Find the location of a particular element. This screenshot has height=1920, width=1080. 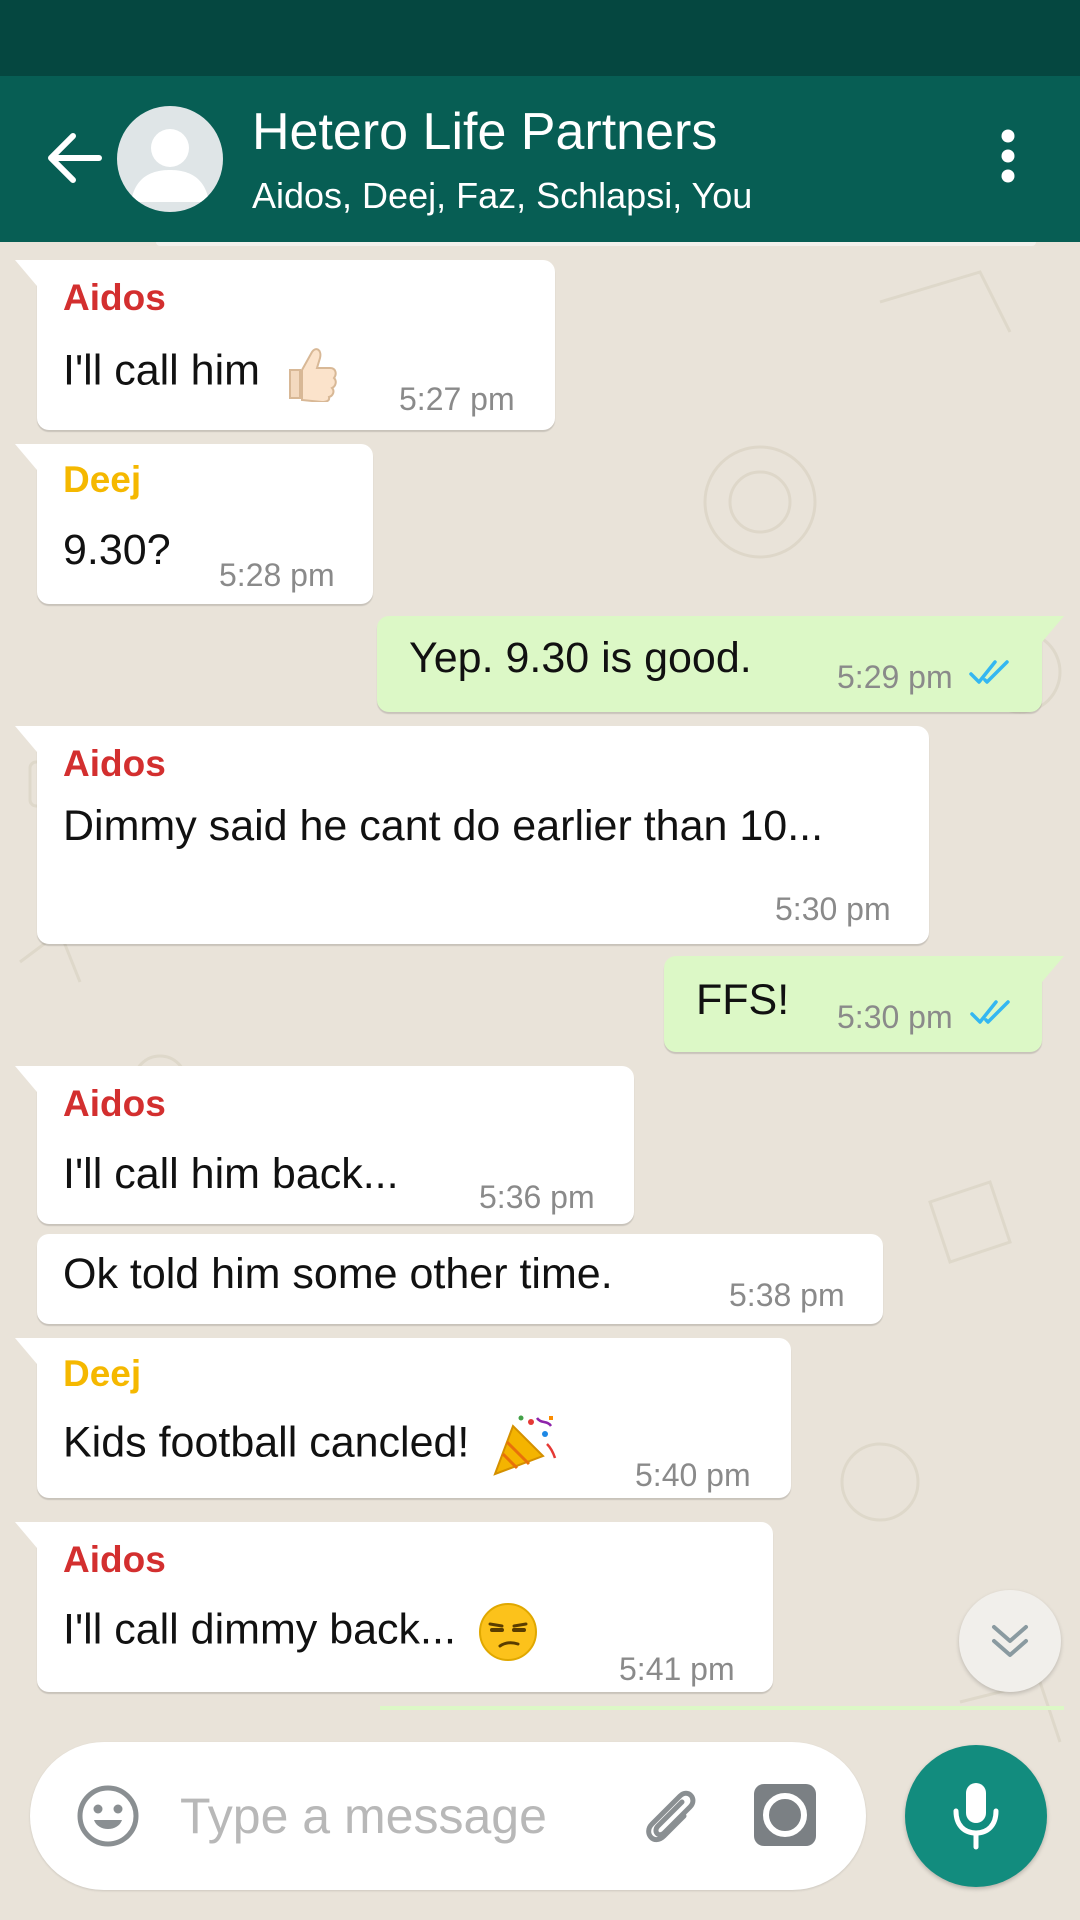

group-avatar is located at coordinates (170, 159).